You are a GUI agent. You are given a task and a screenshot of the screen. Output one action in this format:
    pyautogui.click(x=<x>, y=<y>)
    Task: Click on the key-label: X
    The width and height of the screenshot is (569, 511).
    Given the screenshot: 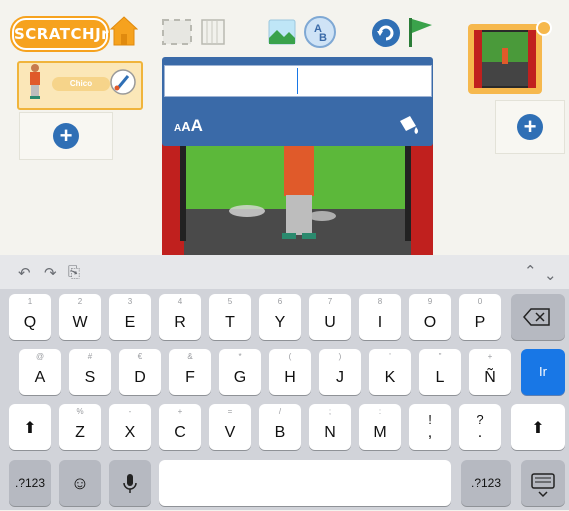 What is the action you would take?
    pyautogui.click(x=130, y=432)
    